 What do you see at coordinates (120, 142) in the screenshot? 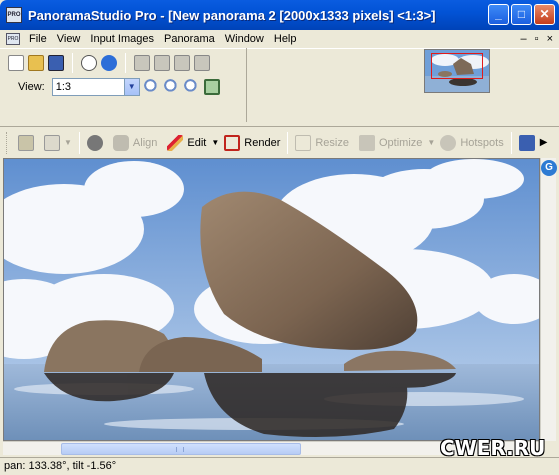
I see `align-icon` at bounding box center [120, 142].